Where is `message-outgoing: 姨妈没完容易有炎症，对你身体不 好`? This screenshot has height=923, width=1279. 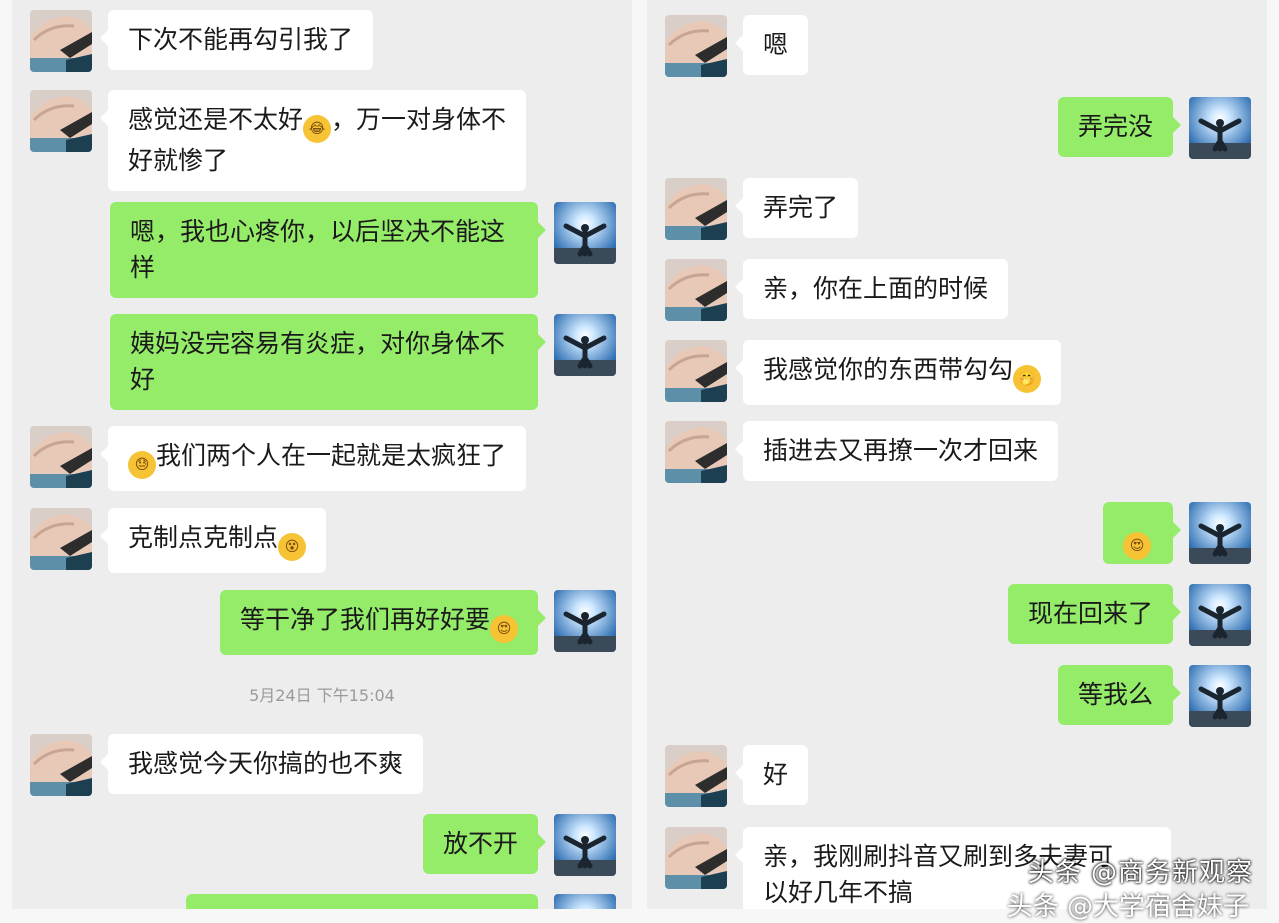
message-outgoing: 姨妈没完容易有炎症，对你身体不 好 is located at coordinates (363, 362).